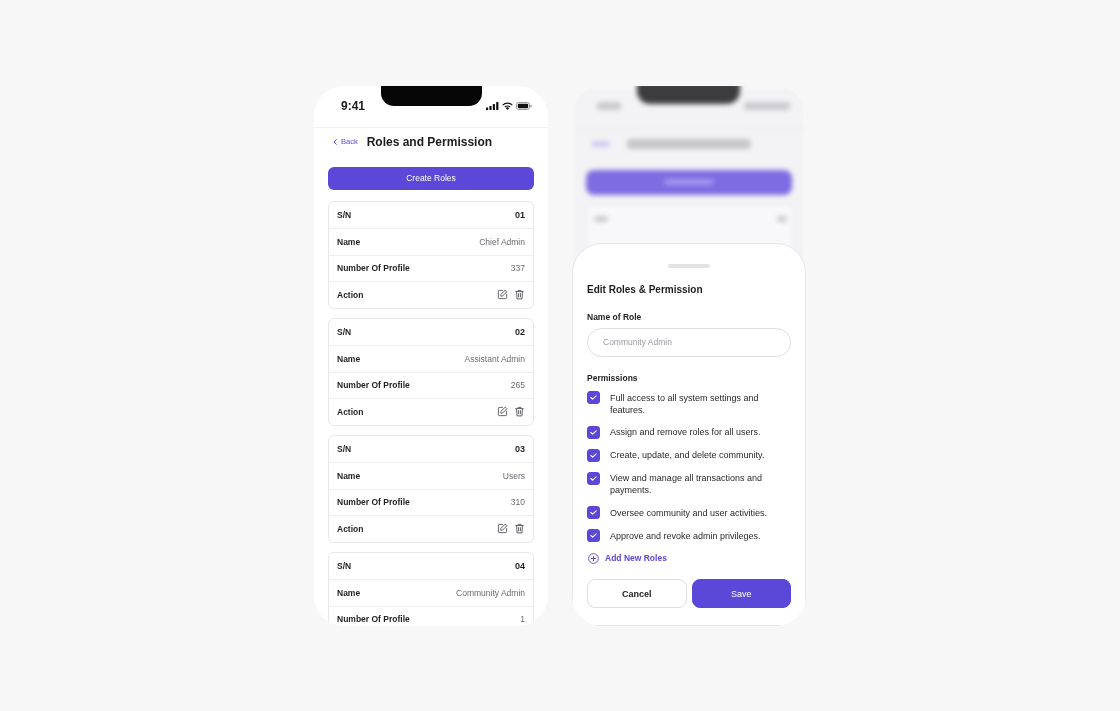 The width and height of the screenshot is (1120, 711). I want to click on drag-handle, so click(689, 265).